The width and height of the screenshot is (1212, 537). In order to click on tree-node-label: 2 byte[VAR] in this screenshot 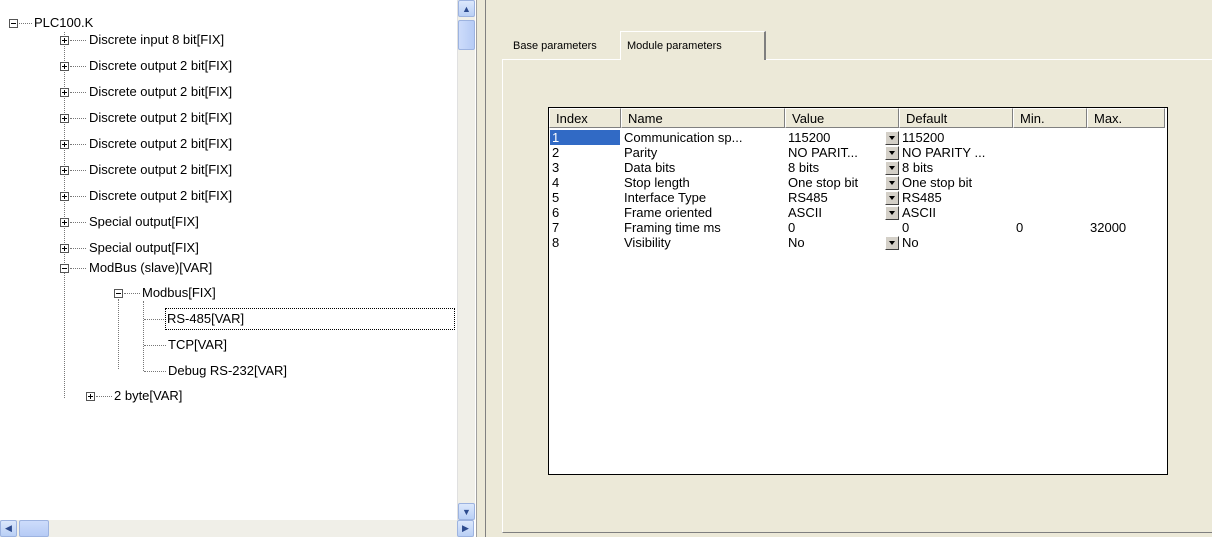, I will do `click(148, 395)`.